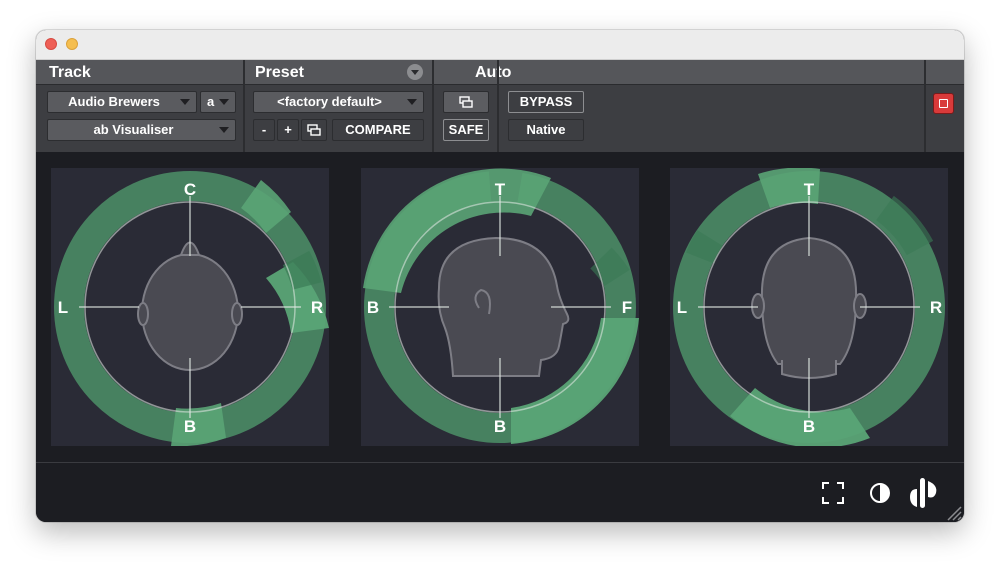  I want to click on plugin-footer, so click(500, 492).